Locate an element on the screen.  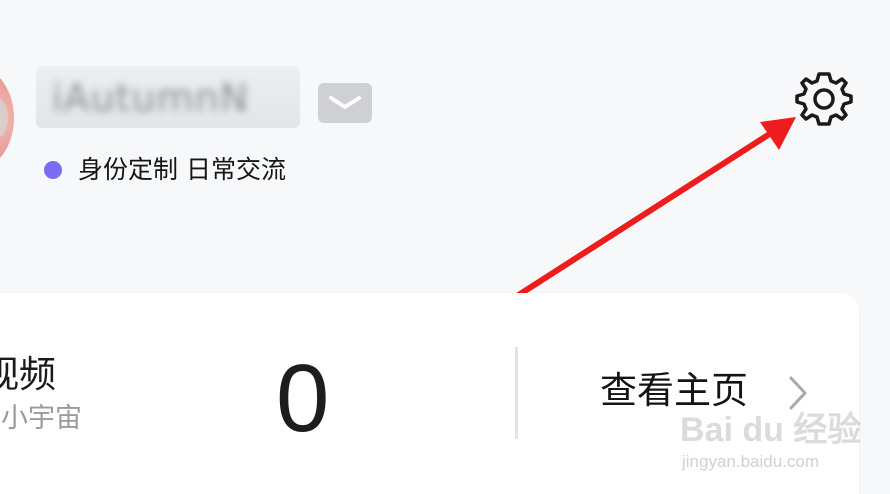
video-sublabel: 作小宇宙 is located at coordinates (41, 418).